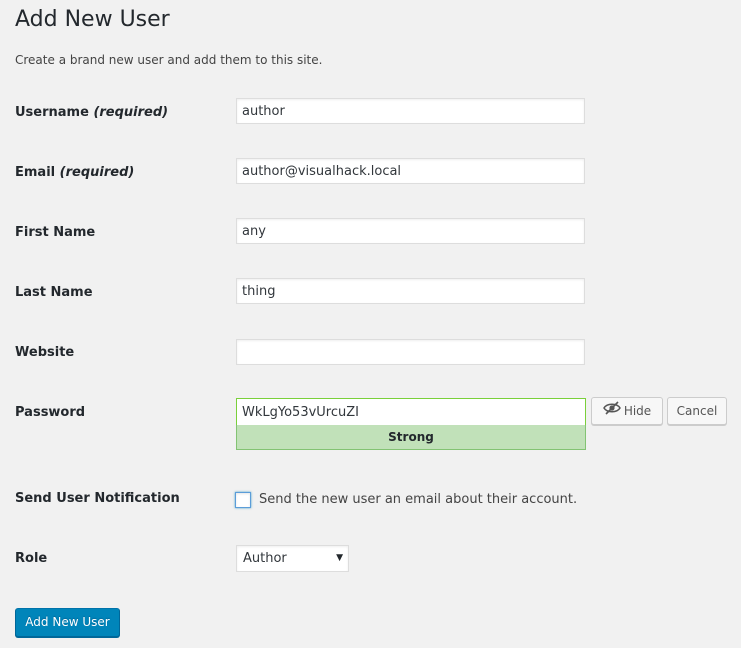  What do you see at coordinates (697, 411) in the screenshot?
I see `cancel-password-button: Cancel` at bounding box center [697, 411].